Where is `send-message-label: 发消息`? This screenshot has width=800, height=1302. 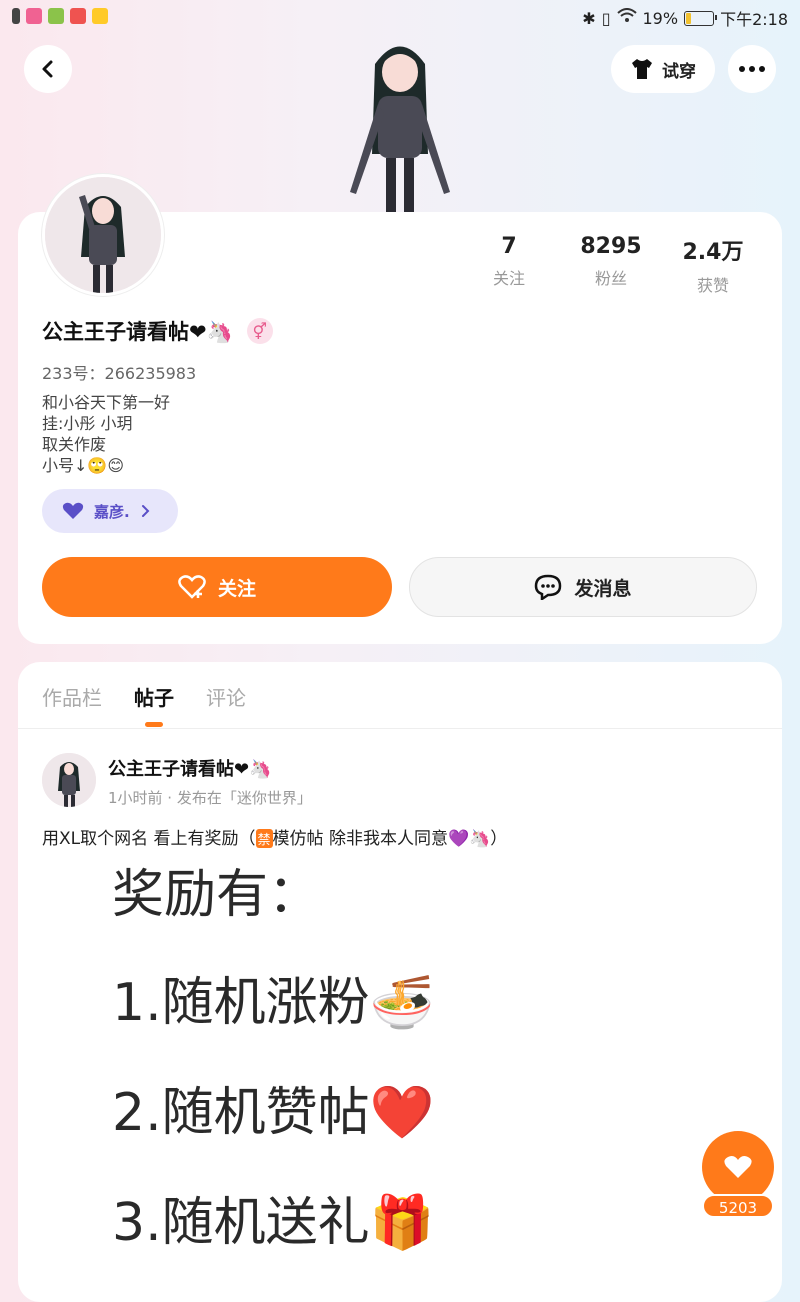 send-message-label: 发消息 is located at coordinates (603, 588).